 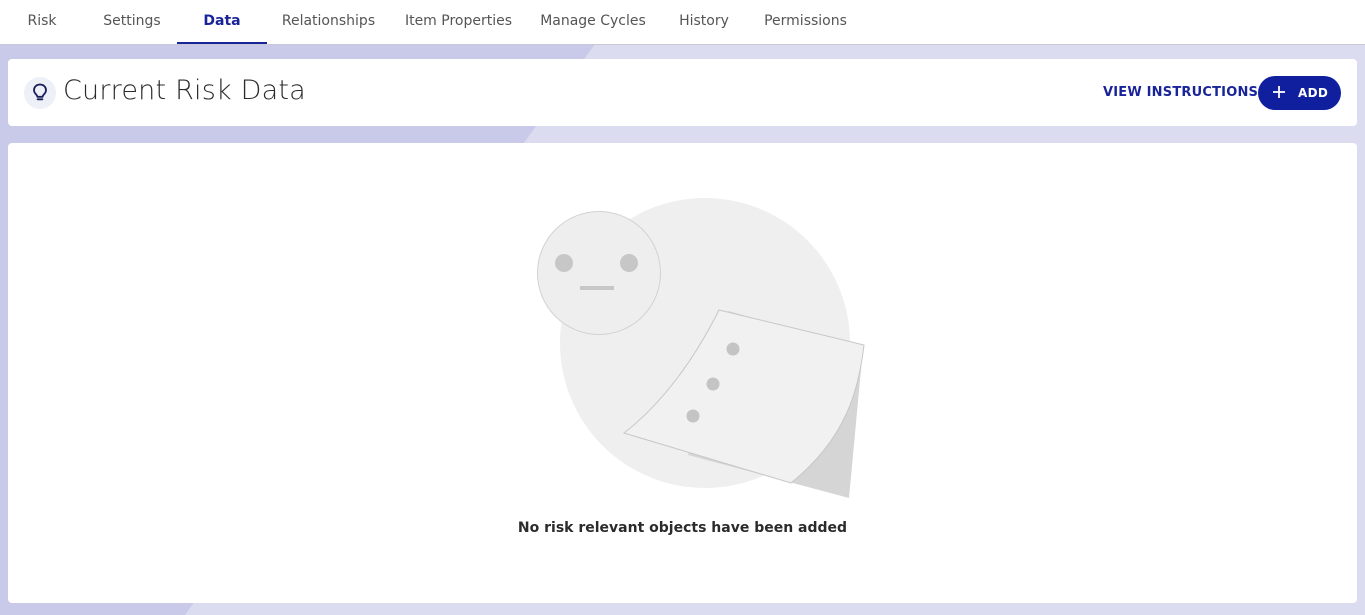 I want to click on tab-relationships: Relationships, so click(x=328, y=22).